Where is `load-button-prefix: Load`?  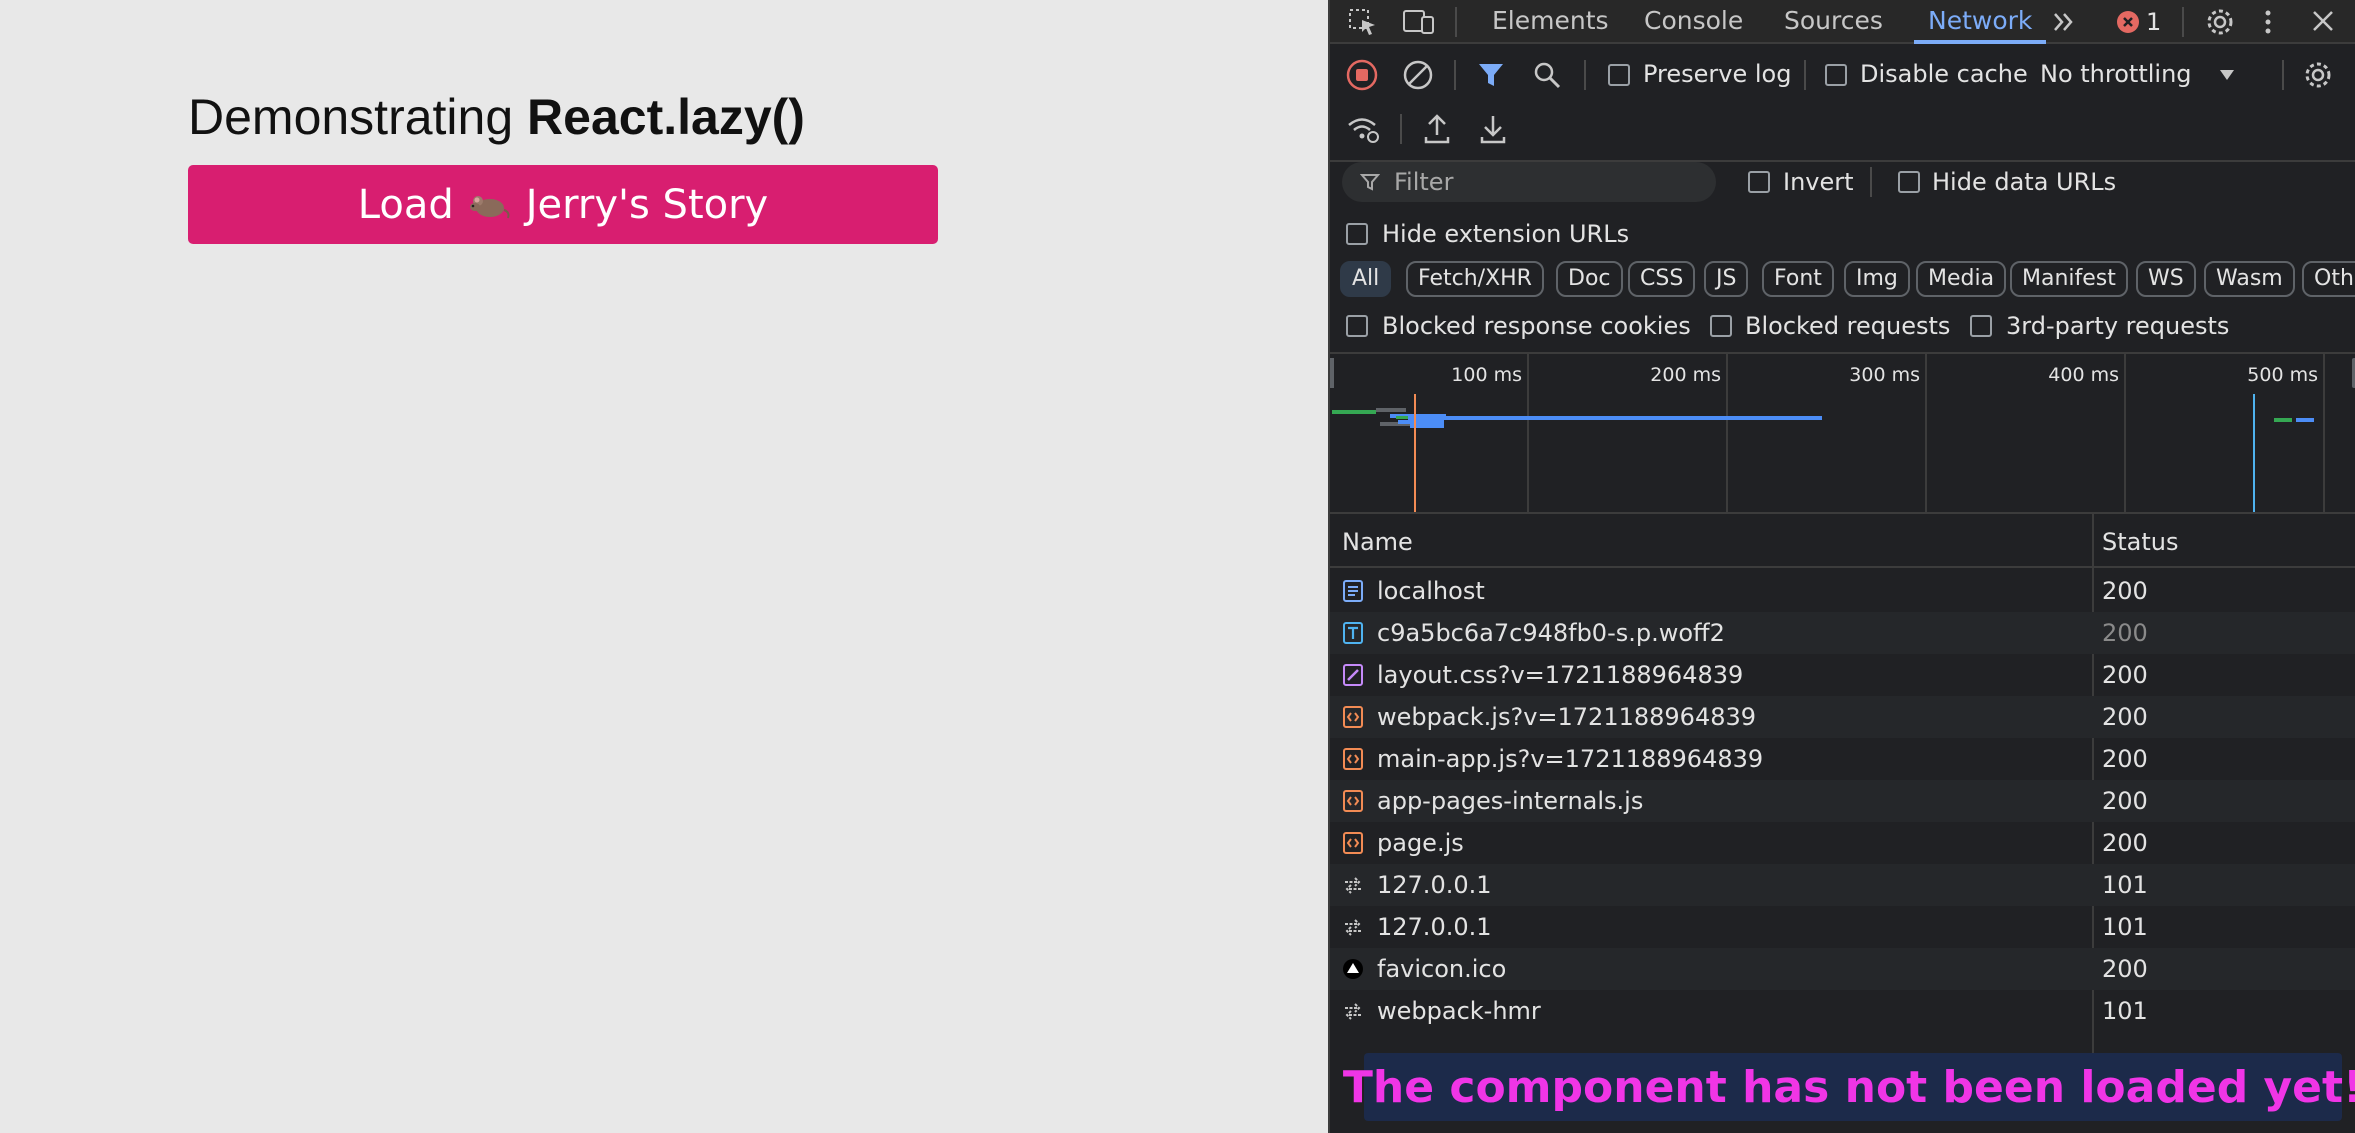
load-button-prefix: Load is located at coordinates (405, 204).